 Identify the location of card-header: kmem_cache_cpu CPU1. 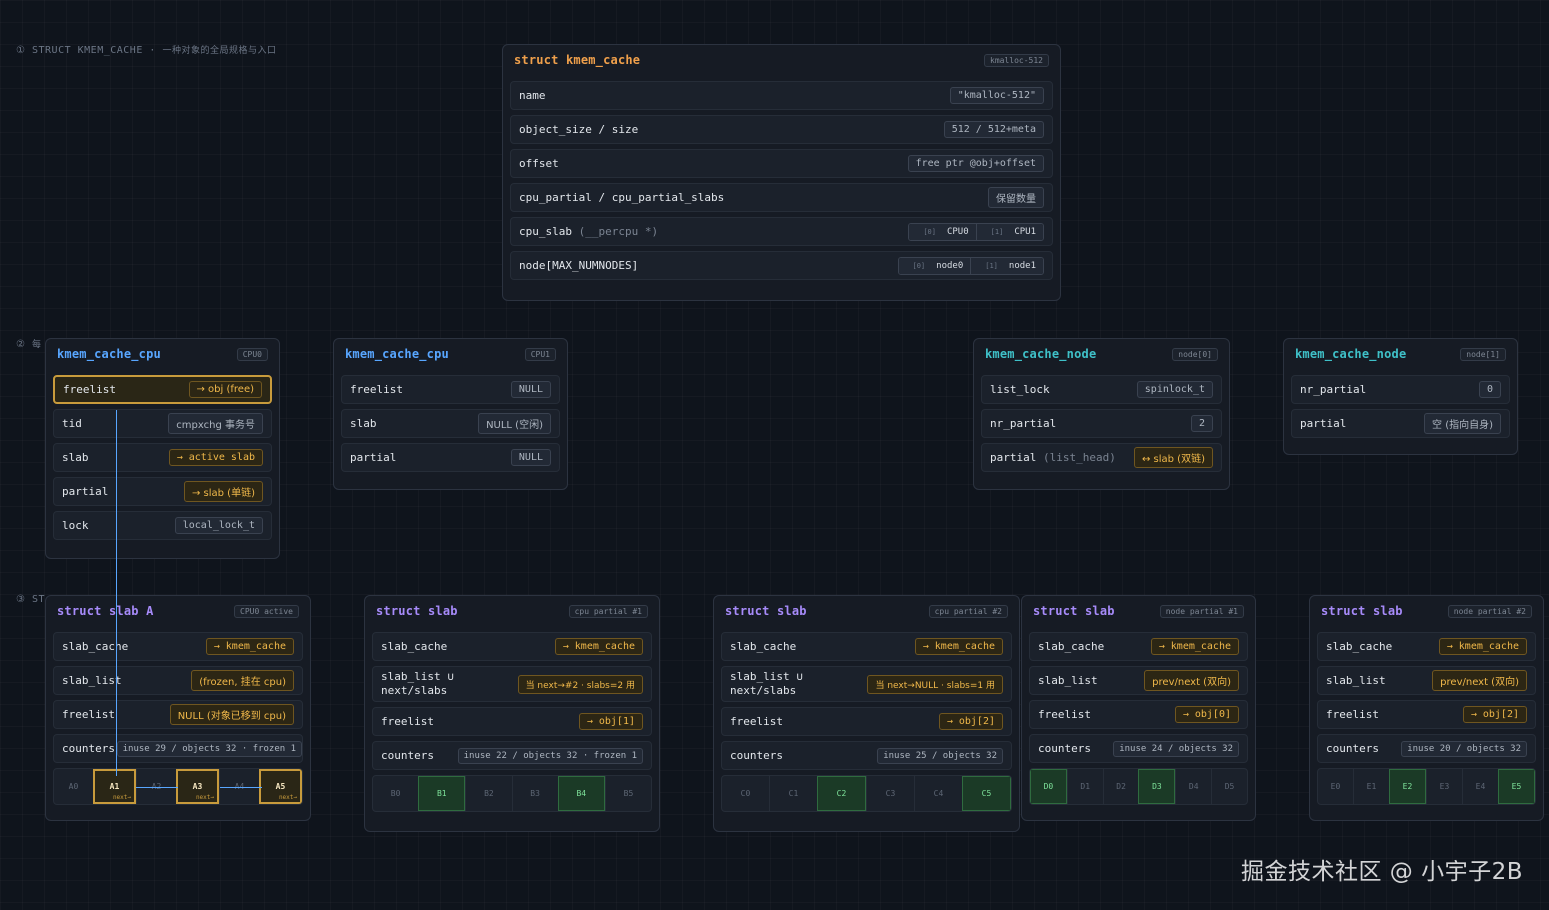
(450, 354).